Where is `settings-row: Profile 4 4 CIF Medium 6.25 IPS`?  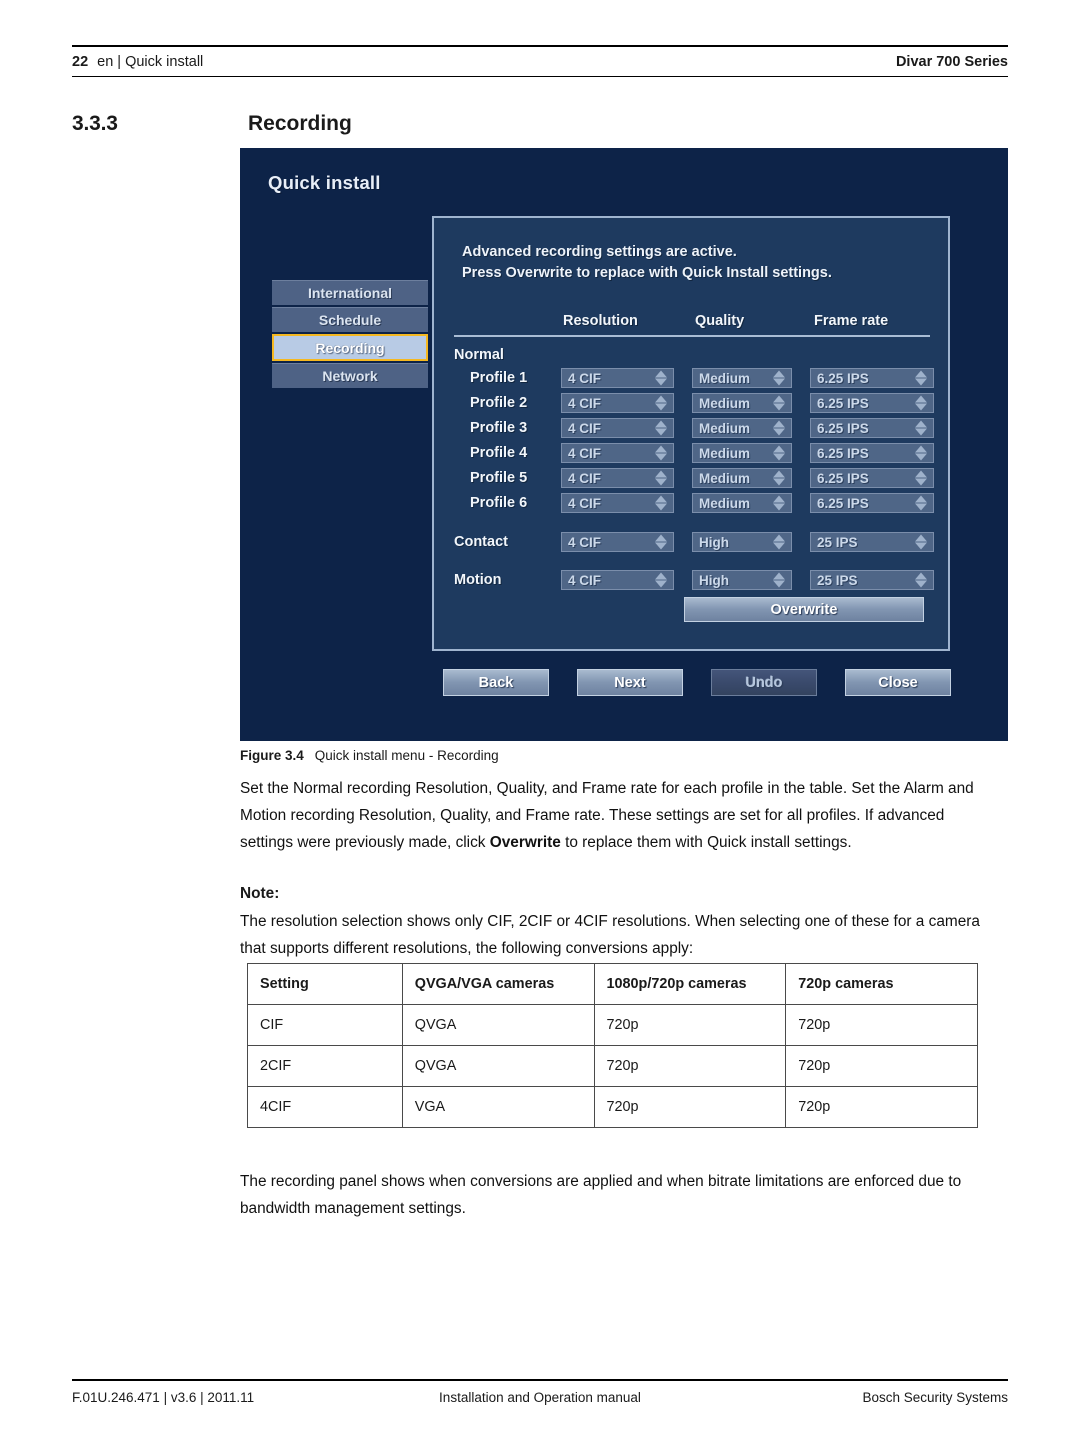
settings-row: Profile 4 4 CIF Medium 6.25 IPS is located at coordinates (694, 454).